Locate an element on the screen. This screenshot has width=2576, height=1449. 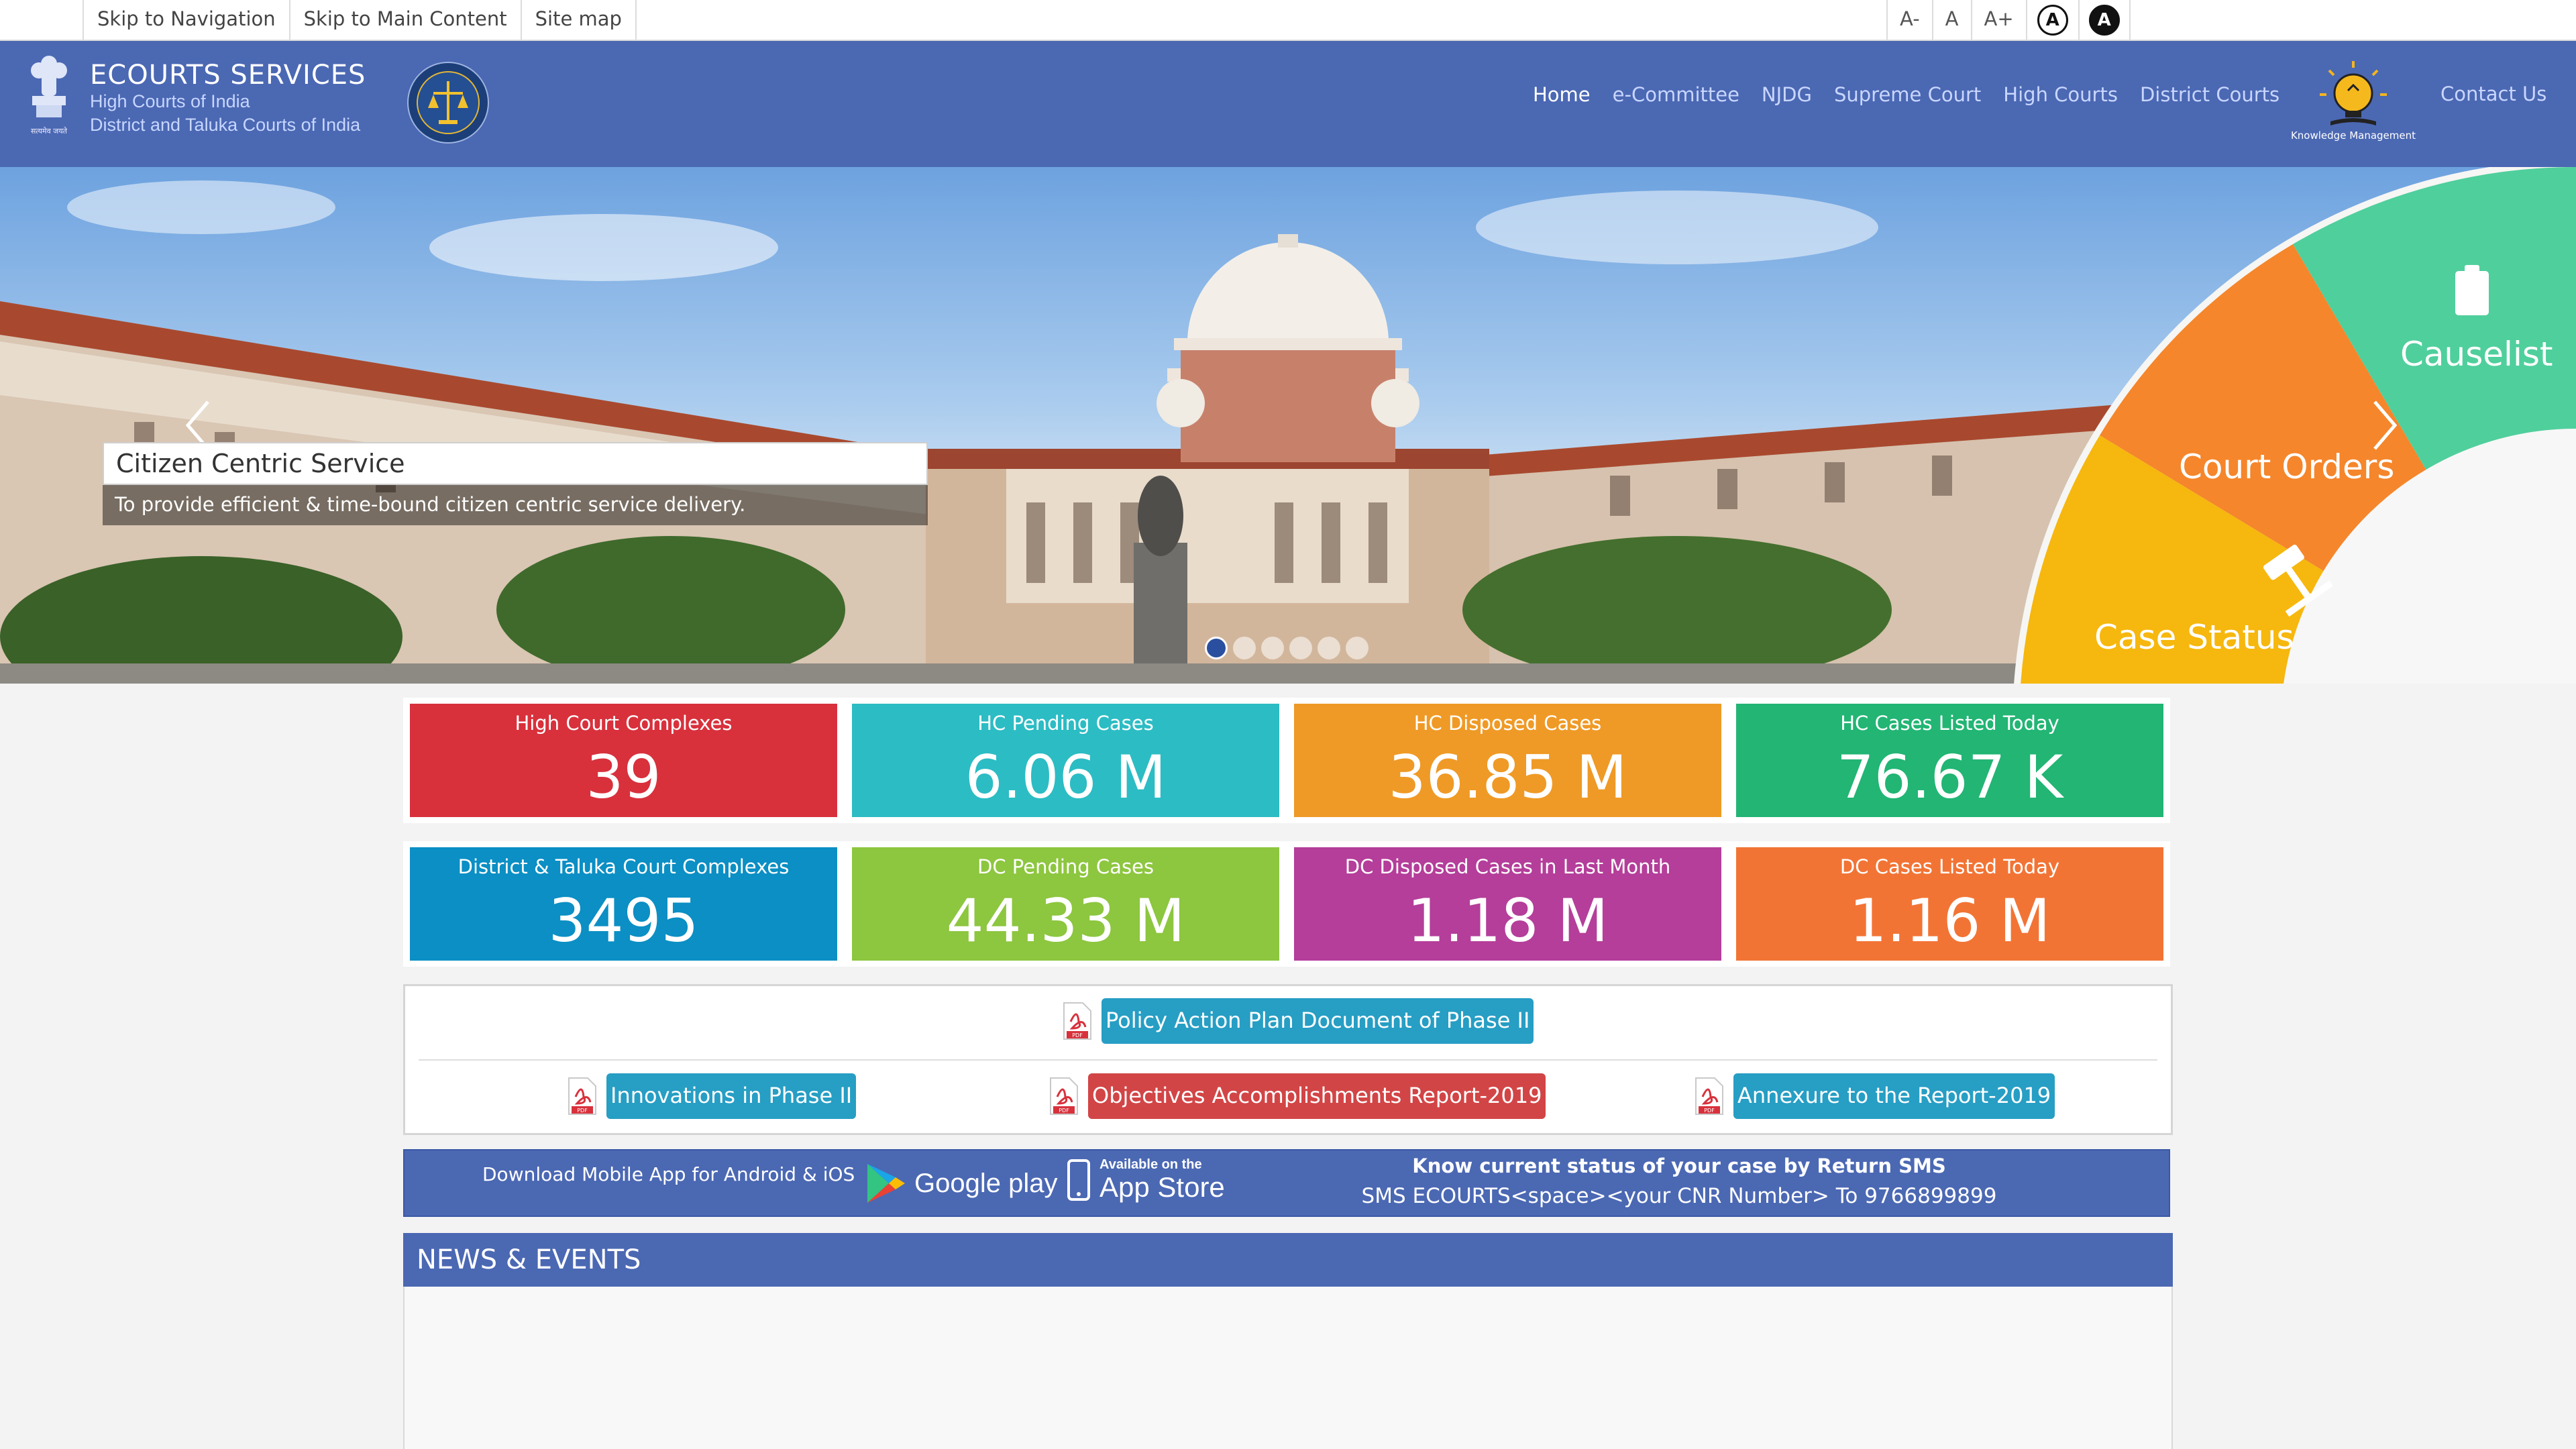
stat-tile: DC Pending Cases 44.33 M is located at coordinates (1065, 904).